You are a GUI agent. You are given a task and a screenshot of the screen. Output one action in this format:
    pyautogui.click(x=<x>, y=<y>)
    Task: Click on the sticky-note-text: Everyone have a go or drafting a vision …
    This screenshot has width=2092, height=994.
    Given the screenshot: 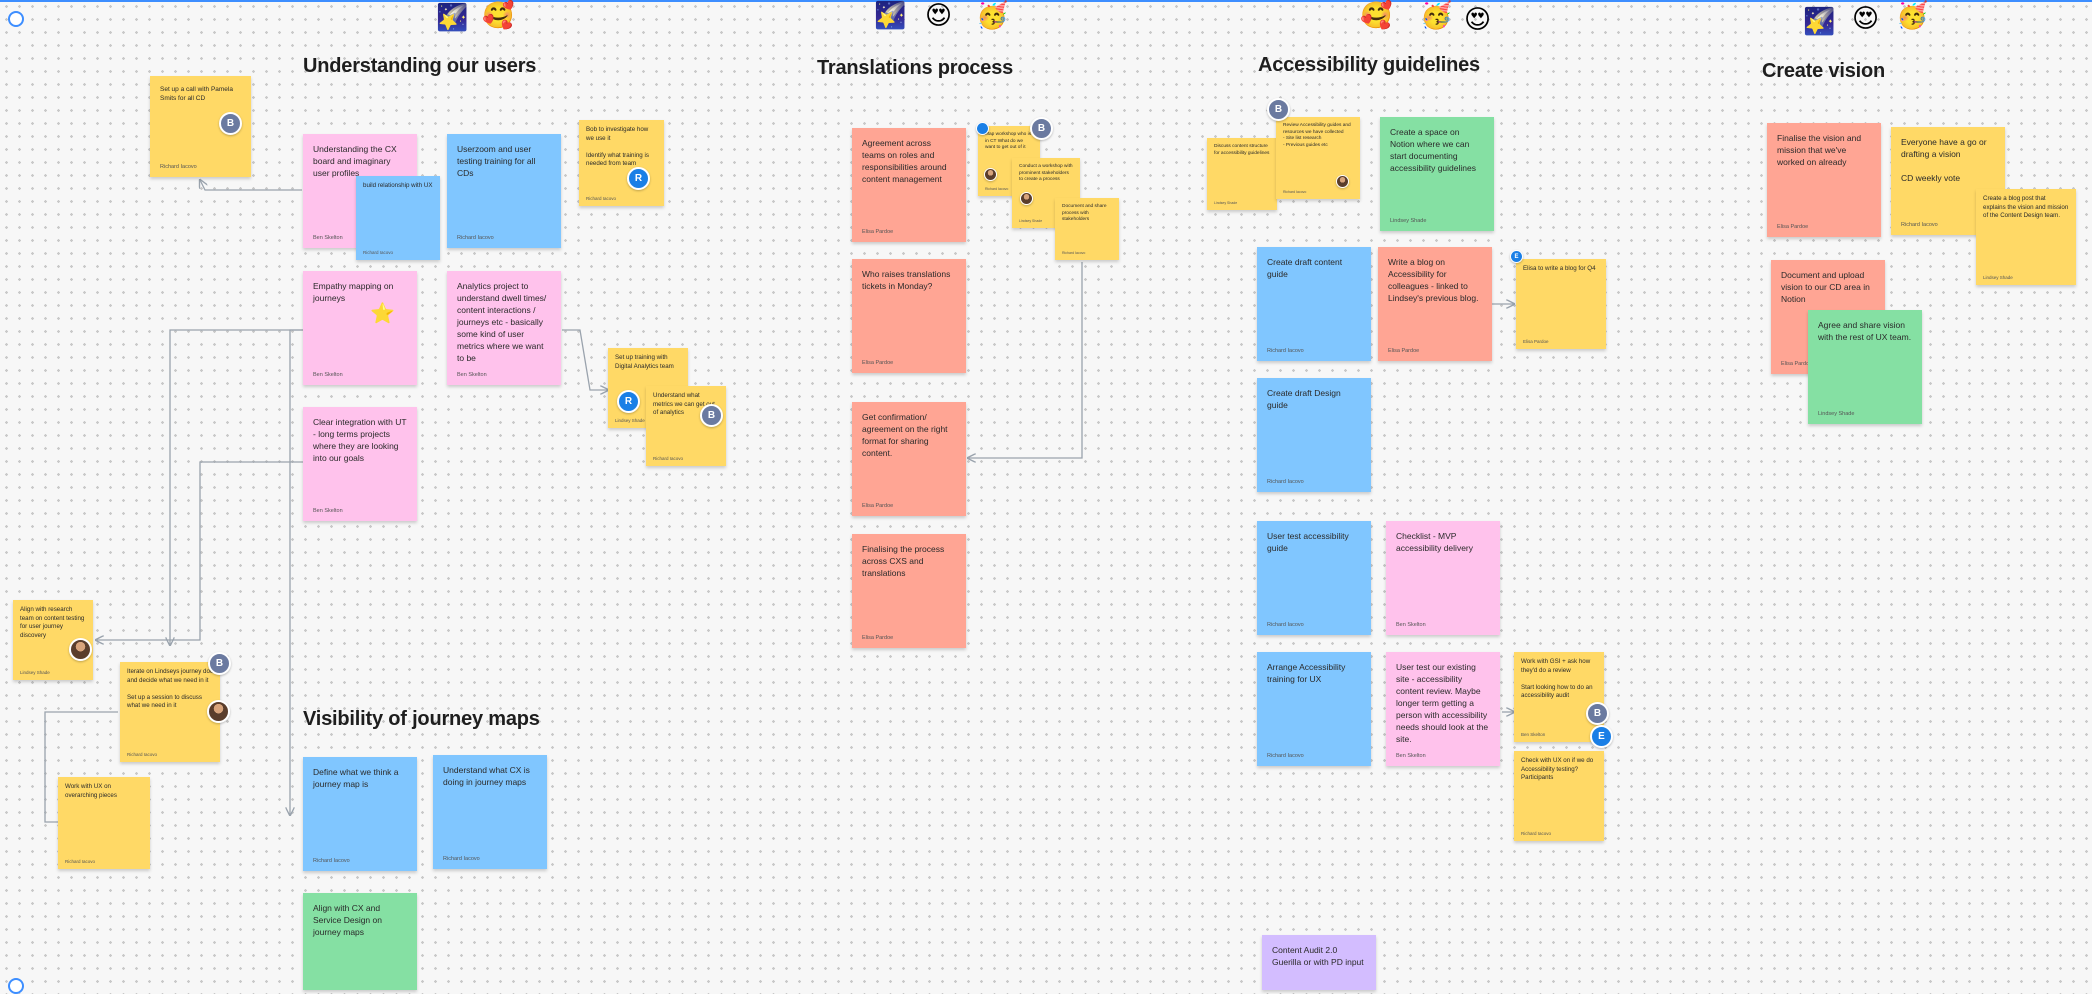 What is the action you would take?
    pyautogui.click(x=1944, y=160)
    